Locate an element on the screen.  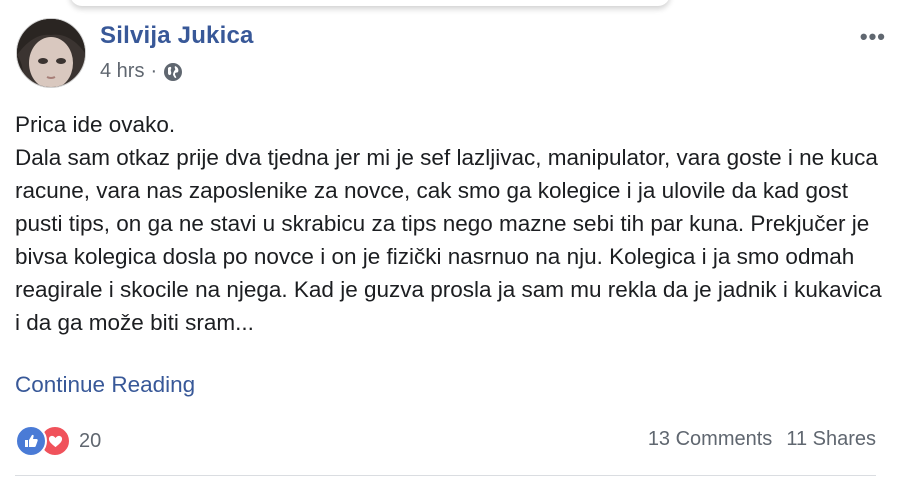
footer-divider is located at coordinates (445, 475).